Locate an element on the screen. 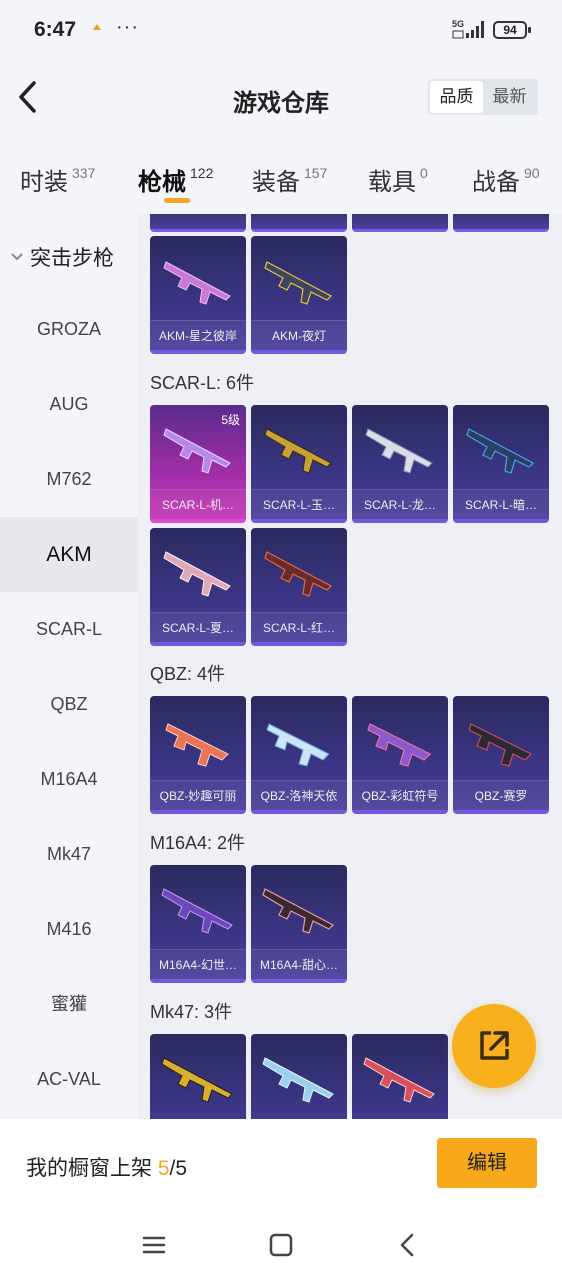  sidebar-group-label: 突击步枪 is located at coordinates (72, 258).